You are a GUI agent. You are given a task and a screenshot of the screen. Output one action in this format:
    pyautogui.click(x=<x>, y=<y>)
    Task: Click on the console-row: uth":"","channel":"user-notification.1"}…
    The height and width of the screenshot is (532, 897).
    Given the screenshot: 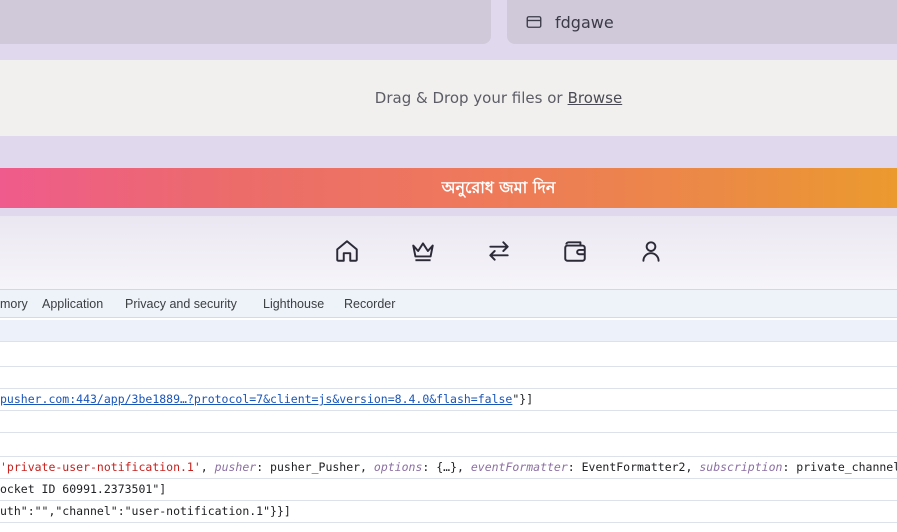 What is the action you would take?
    pyautogui.click(x=448, y=512)
    